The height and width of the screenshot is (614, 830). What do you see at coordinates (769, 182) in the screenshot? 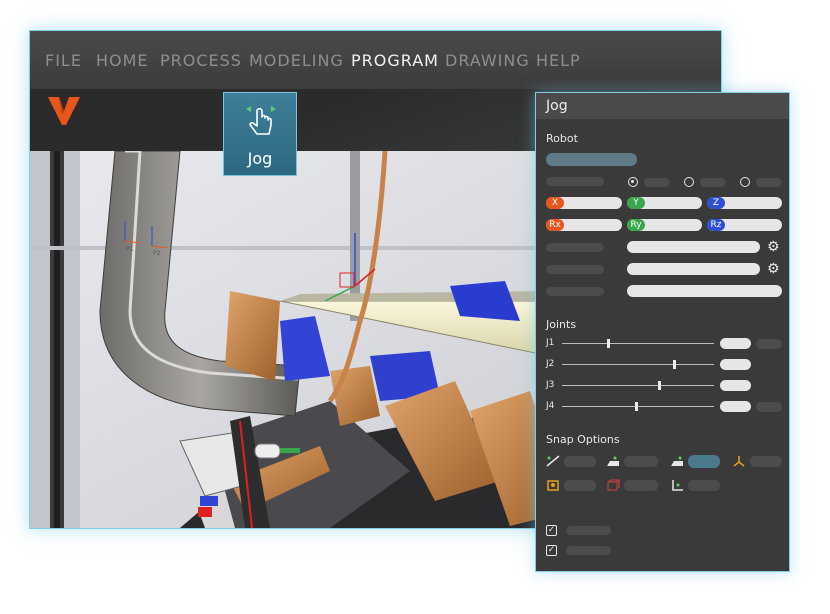
I see `radio-3-label` at bounding box center [769, 182].